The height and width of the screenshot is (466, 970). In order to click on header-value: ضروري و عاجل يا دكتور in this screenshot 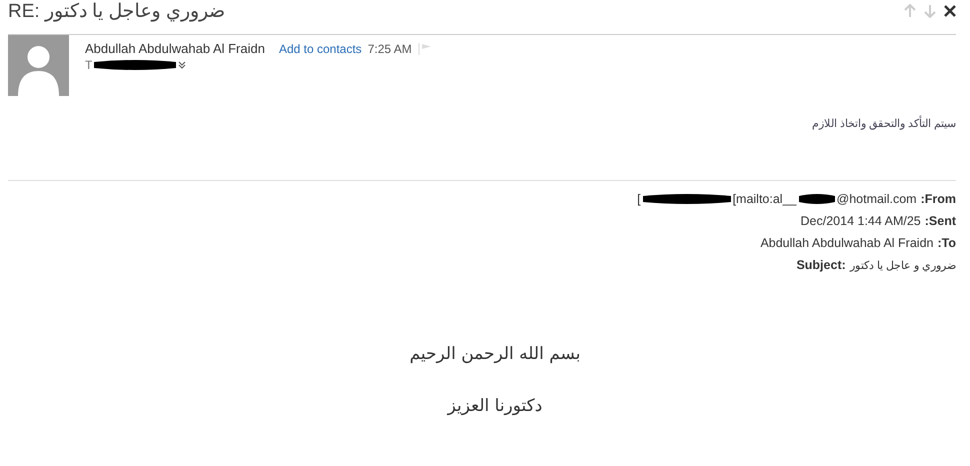, I will do `click(903, 265)`.